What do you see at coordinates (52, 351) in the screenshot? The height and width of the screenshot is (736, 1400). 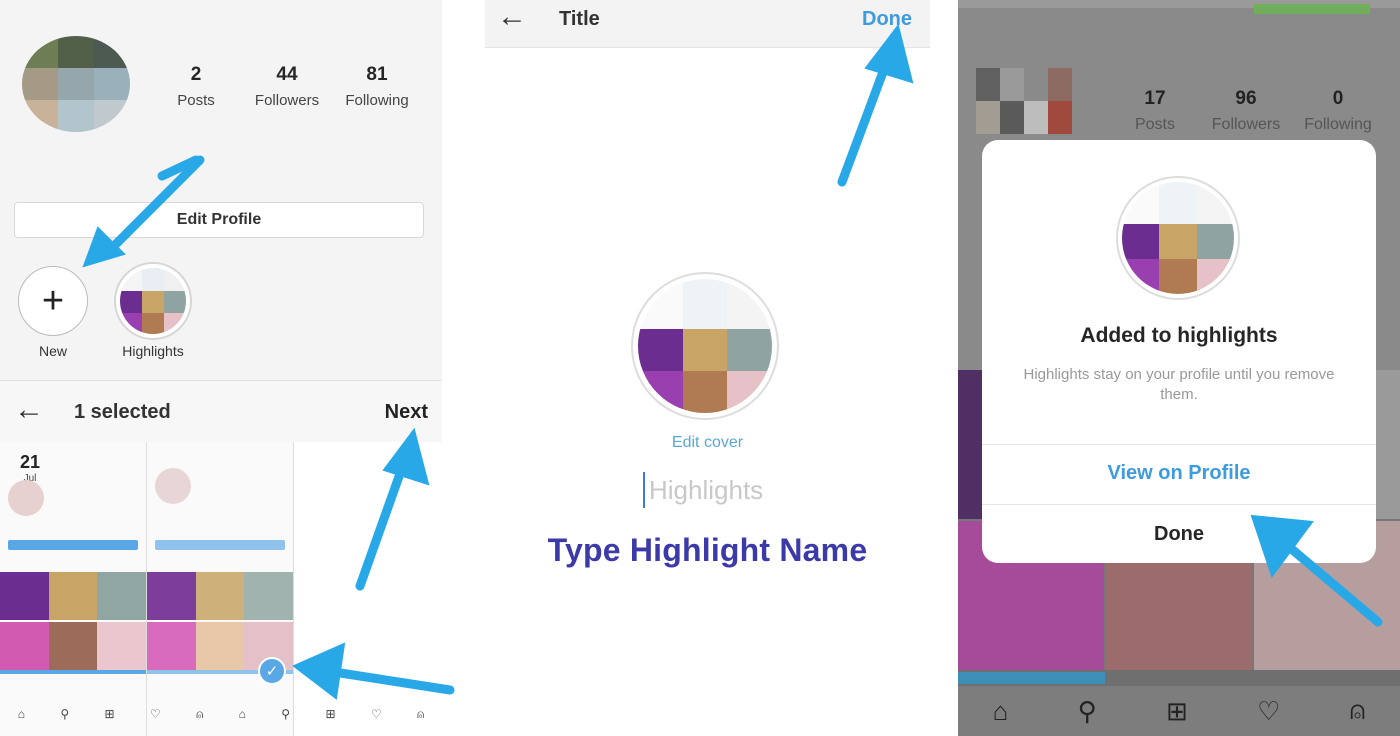 I see `new-highlight-label: New` at bounding box center [52, 351].